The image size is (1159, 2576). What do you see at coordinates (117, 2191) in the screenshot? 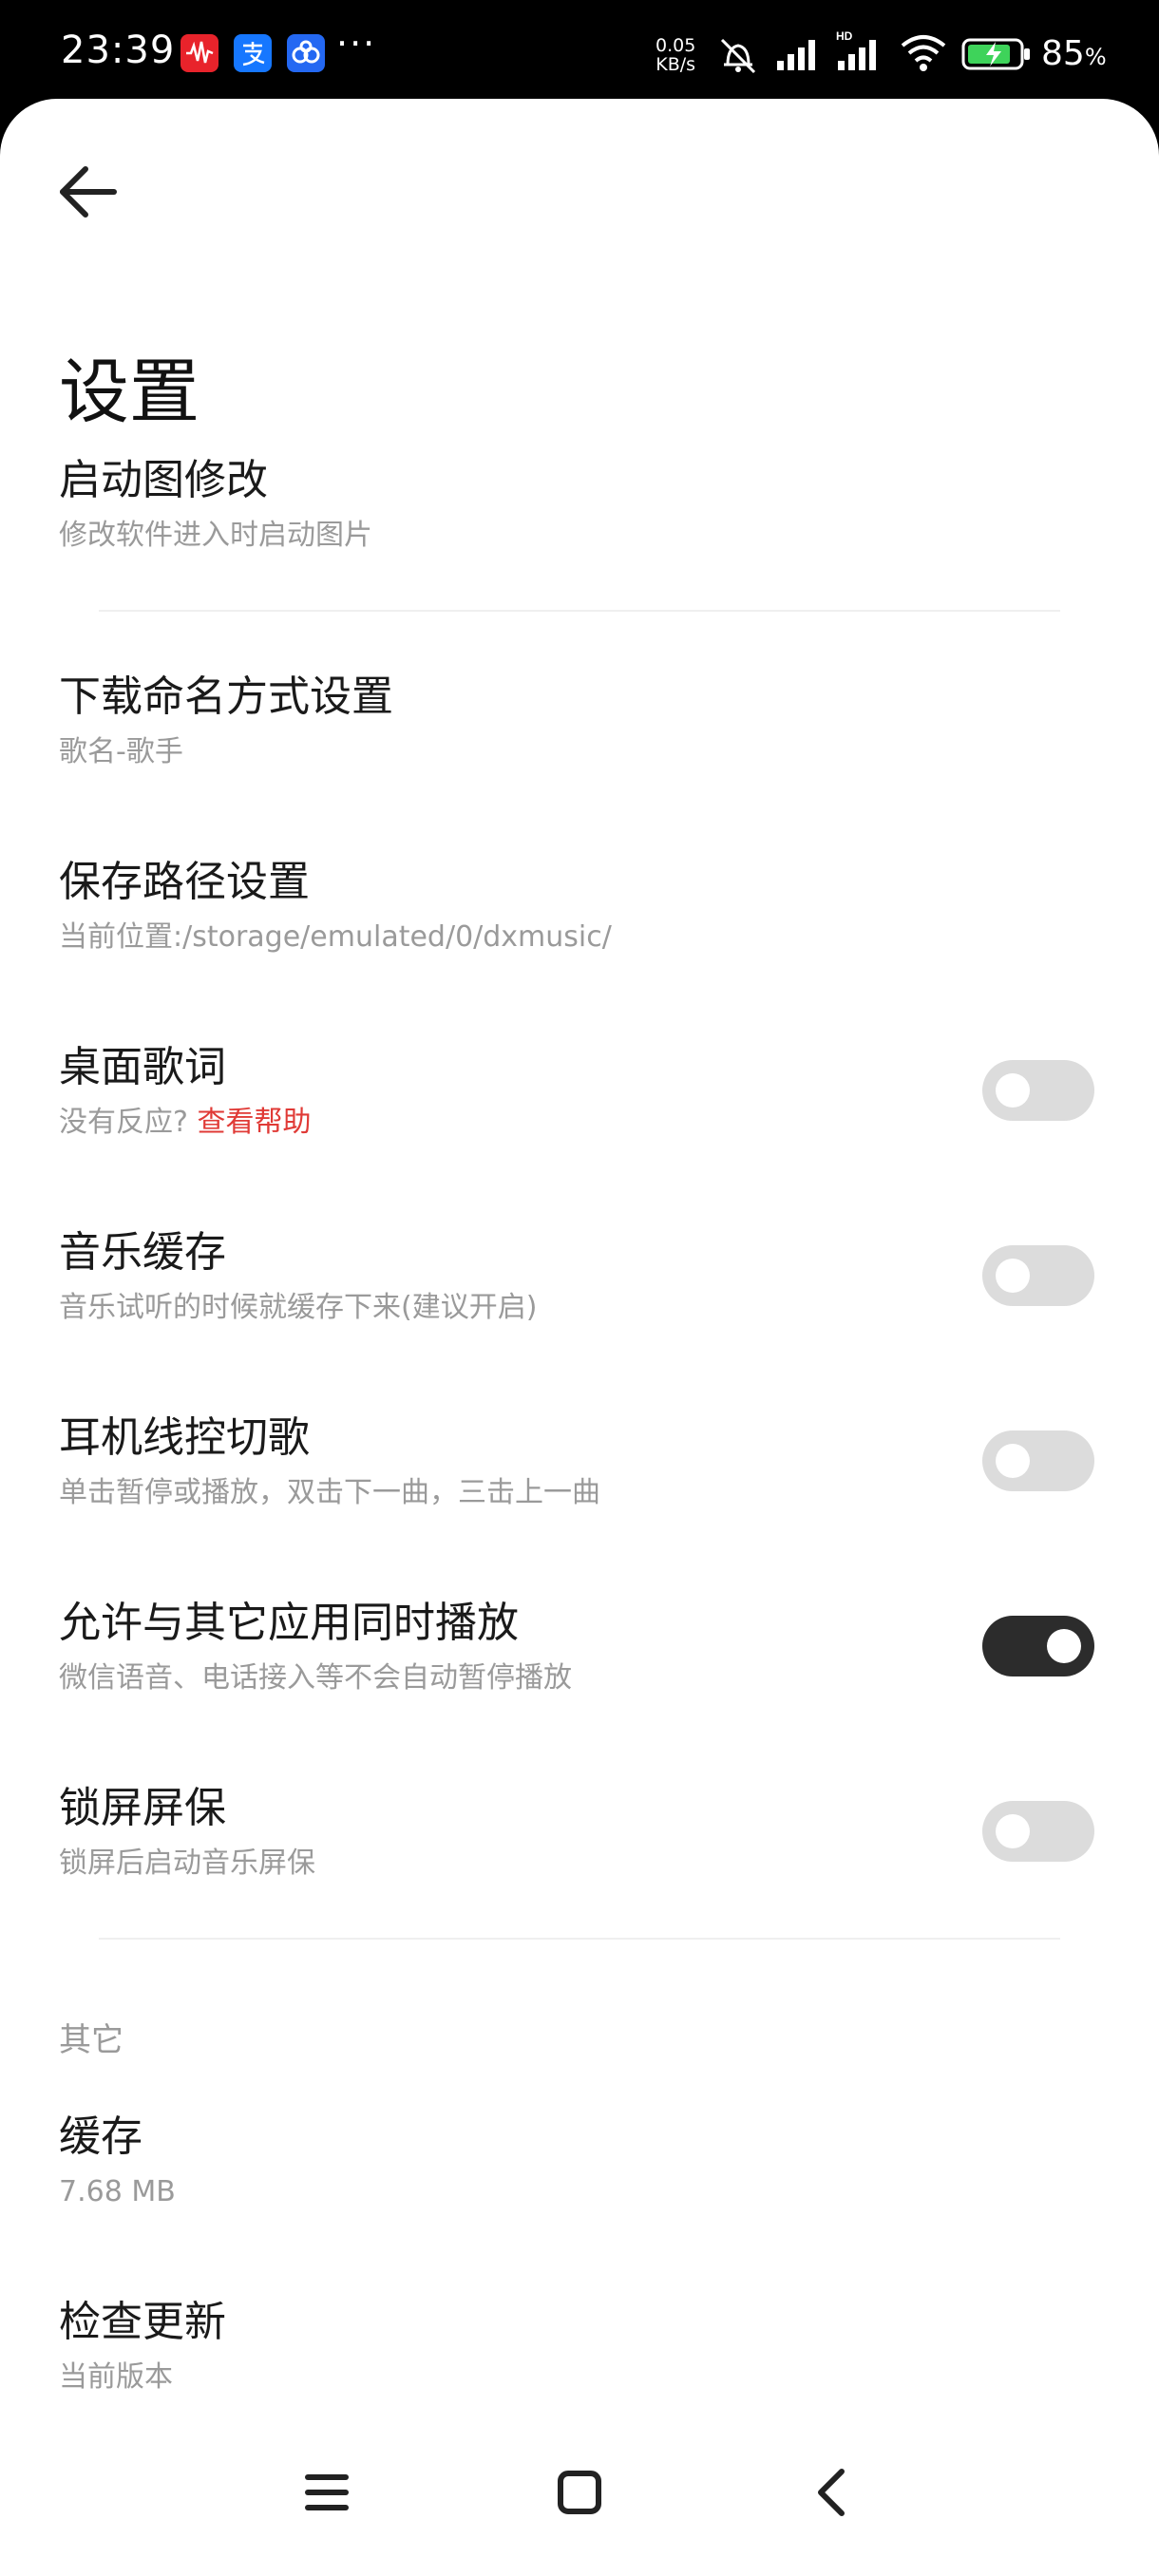
I see `setting-subtitle: 7.68 MB` at bounding box center [117, 2191].